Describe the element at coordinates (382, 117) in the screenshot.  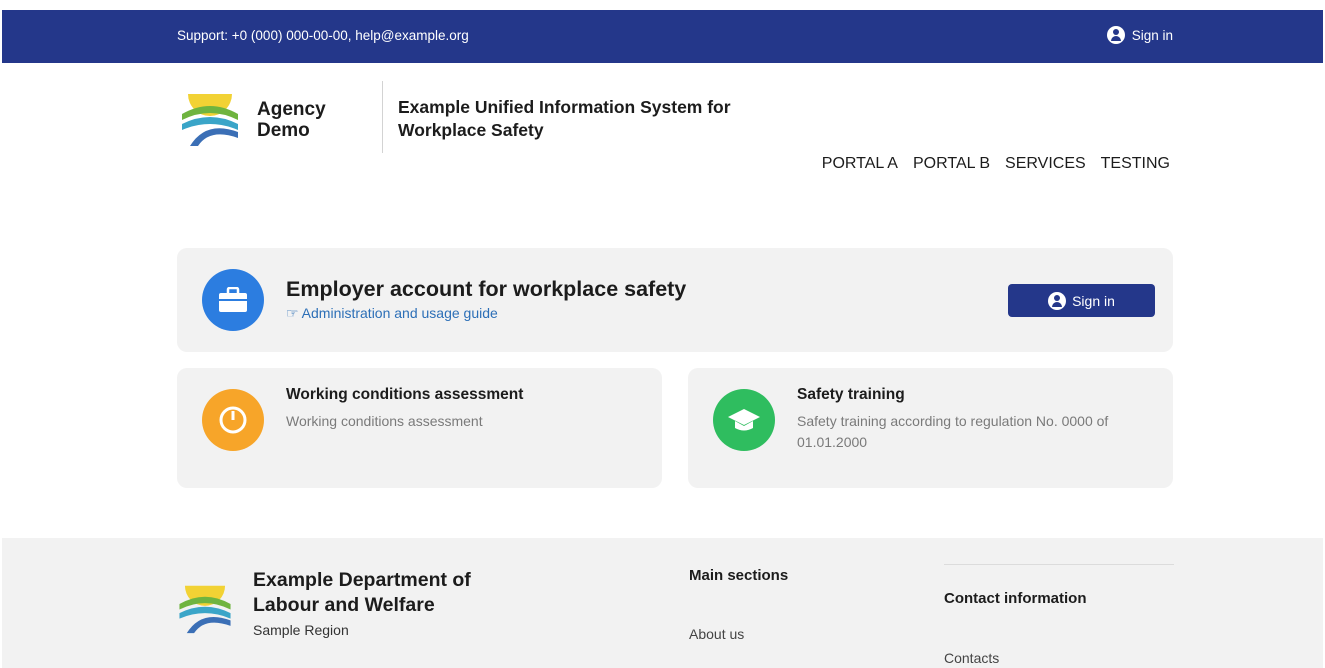
I see `header-divider` at that location.